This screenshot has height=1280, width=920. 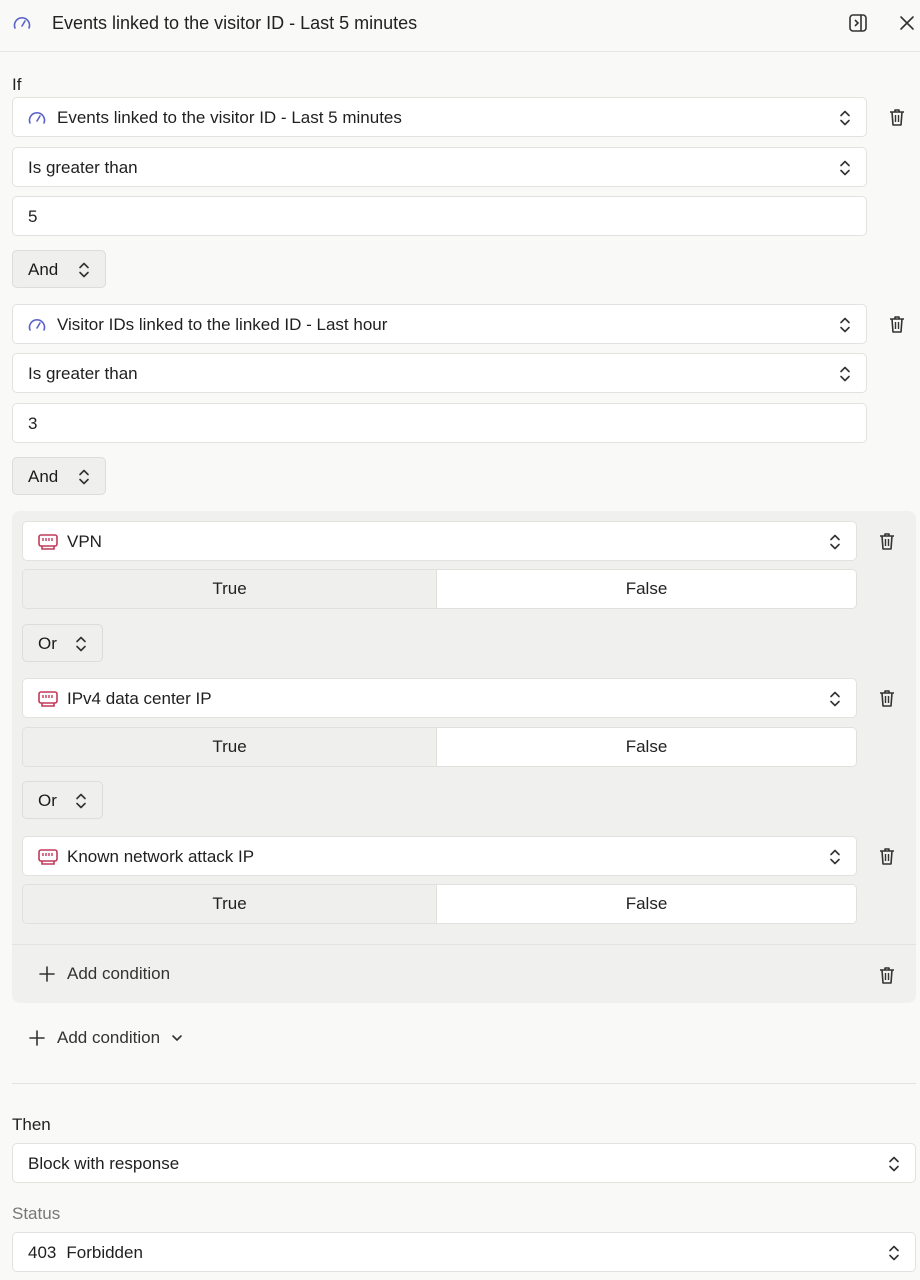 I want to click on status-text: Forbidden, so click(x=104, y=1252).